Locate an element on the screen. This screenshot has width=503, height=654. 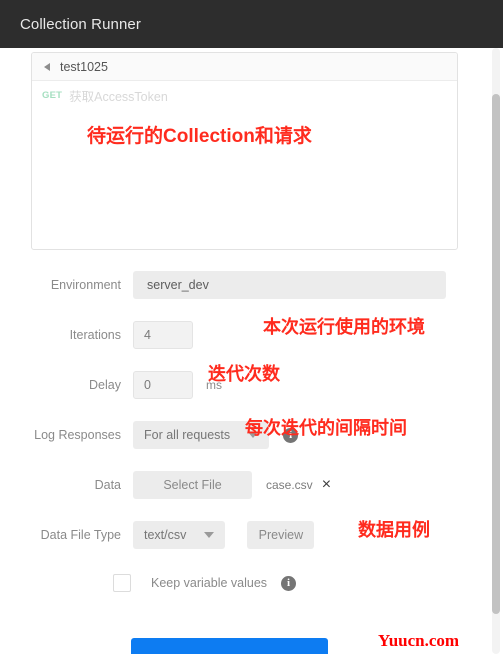
list-item: GET 获取AccessToken is located at coordinates (244, 95).